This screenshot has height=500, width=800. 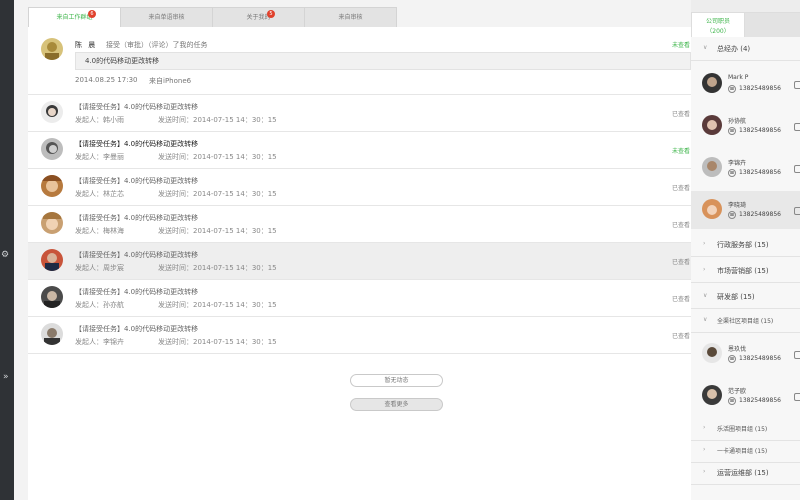 What do you see at coordinates (396, 404) in the screenshot?
I see `load-more-button: 查看更多` at bounding box center [396, 404].